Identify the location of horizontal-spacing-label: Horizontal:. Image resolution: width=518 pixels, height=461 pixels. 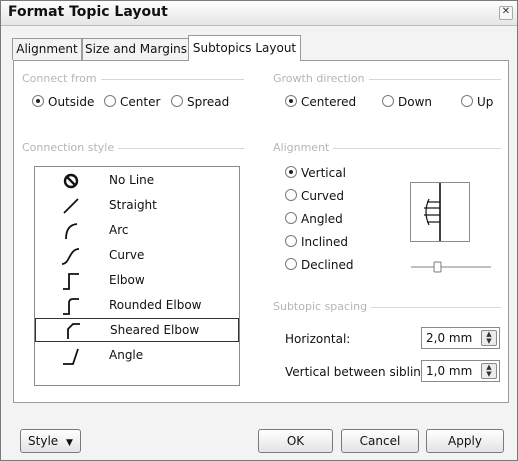
(318, 339).